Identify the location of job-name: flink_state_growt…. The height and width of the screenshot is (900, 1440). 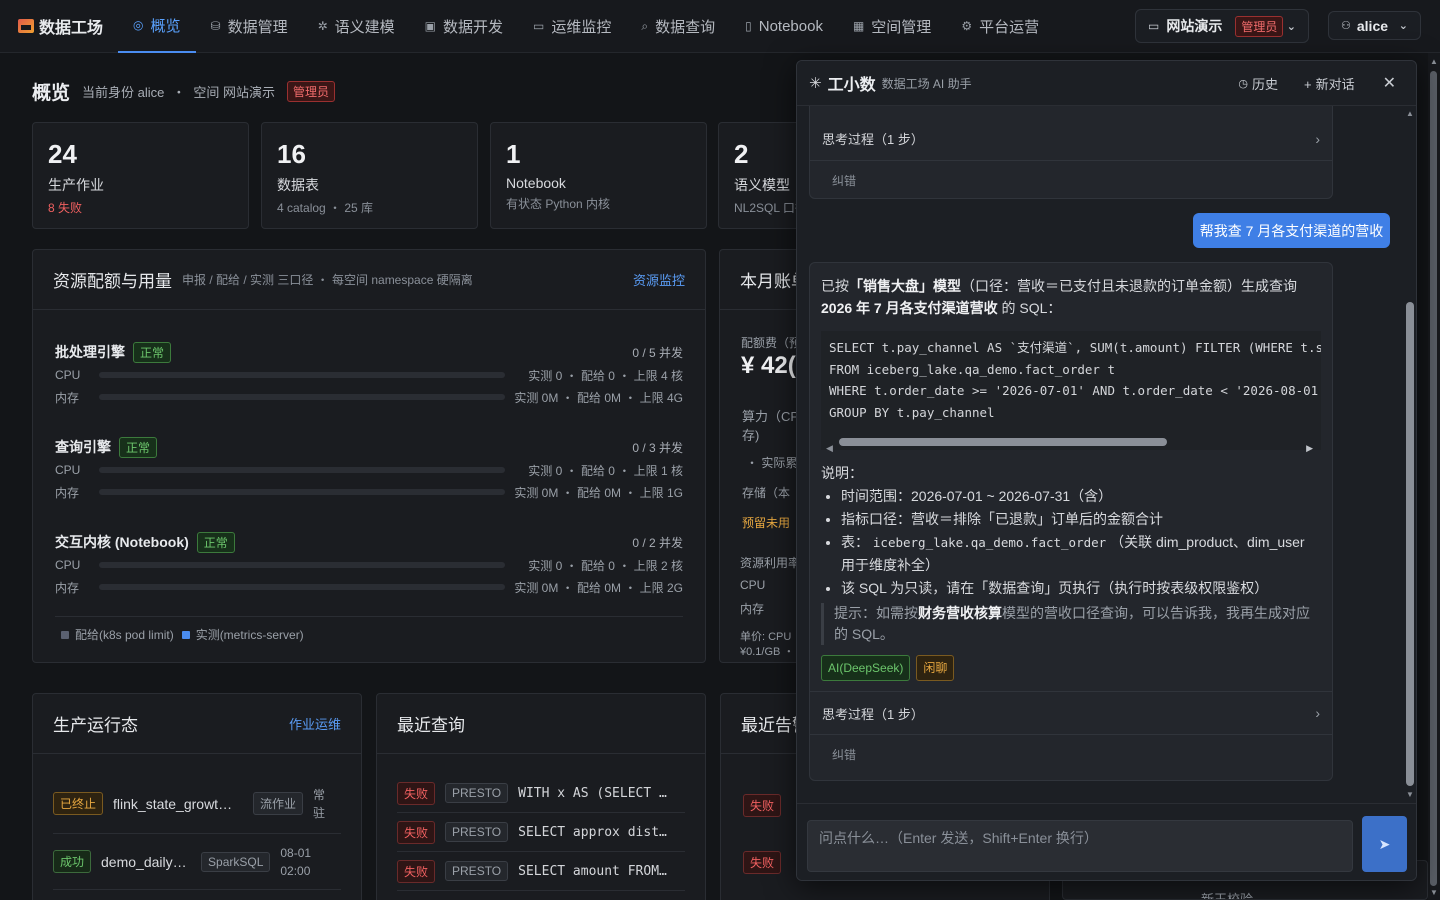
(173, 803).